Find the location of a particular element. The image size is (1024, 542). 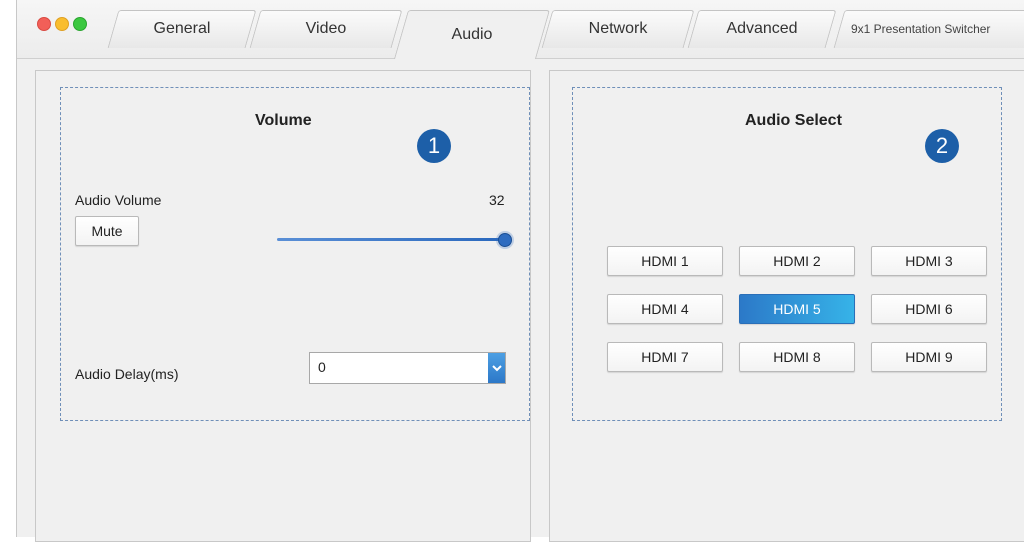

tab-video: Video is located at coordinates (326, 29).